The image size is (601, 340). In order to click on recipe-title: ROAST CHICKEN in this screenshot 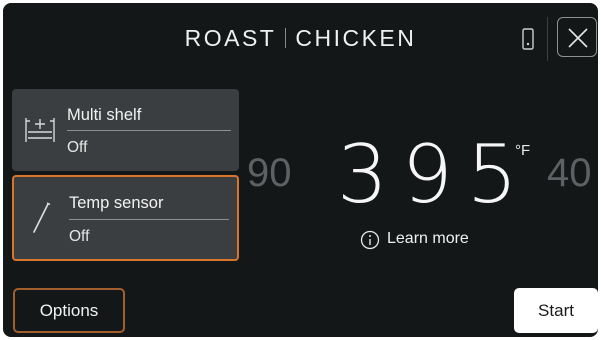, I will do `click(300, 38)`.